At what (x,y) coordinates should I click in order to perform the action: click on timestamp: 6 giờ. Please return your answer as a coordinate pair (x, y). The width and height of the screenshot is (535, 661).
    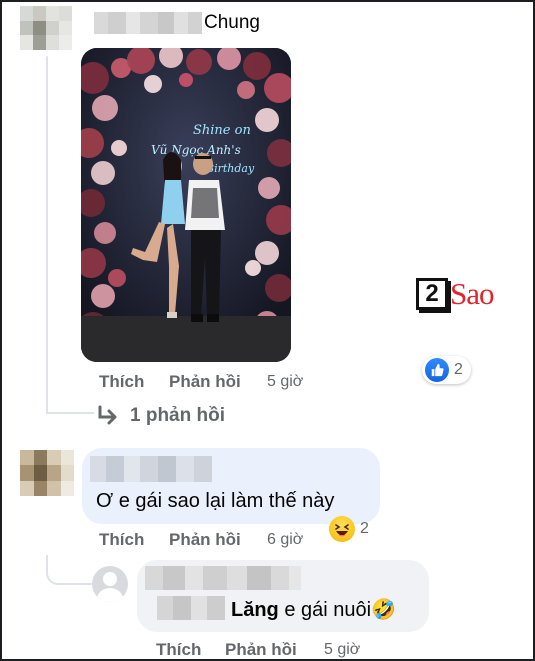
    Looking at the image, I should click on (285, 540).